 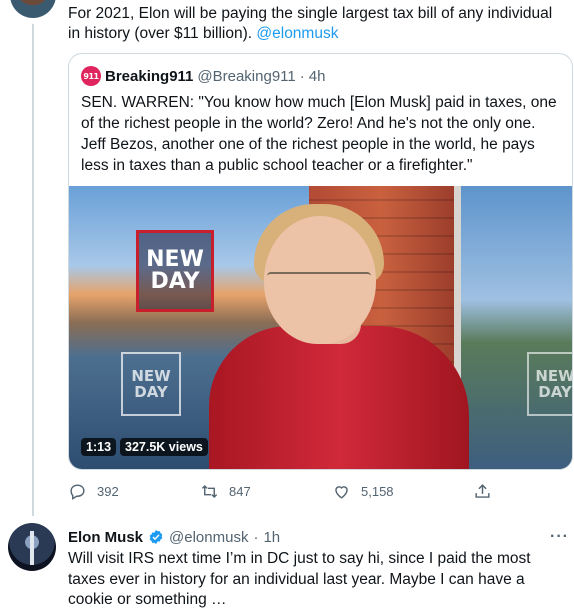 I want to click on share-icon, so click(x=482, y=491).